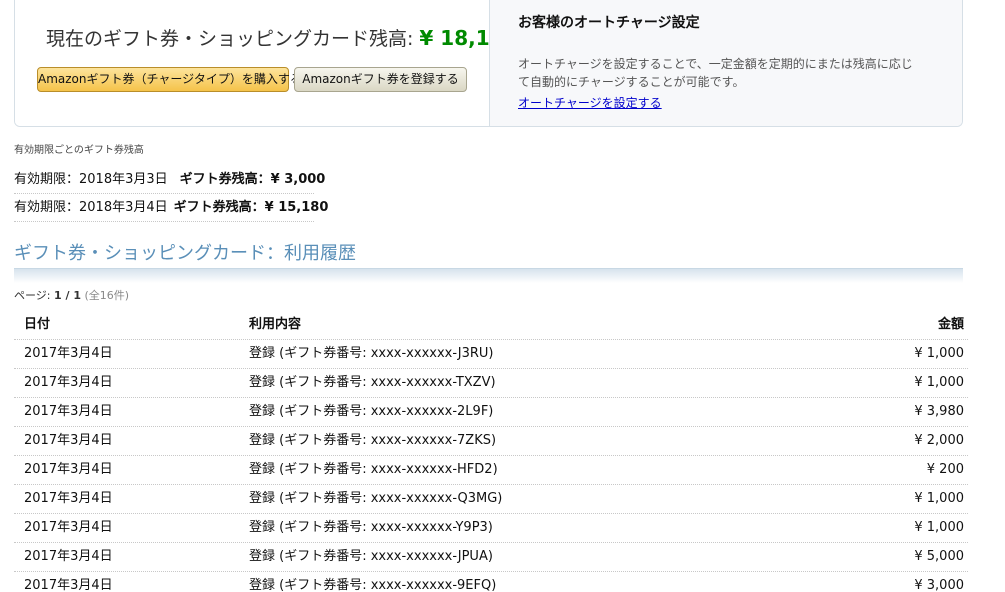 This screenshot has height=592, width=1005. Describe the element at coordinates (373, 469) in the screenshot. I see `cell-description: 登録 (ギフト券番号: xxxx-xxxxxx-HFD2)` at that location.